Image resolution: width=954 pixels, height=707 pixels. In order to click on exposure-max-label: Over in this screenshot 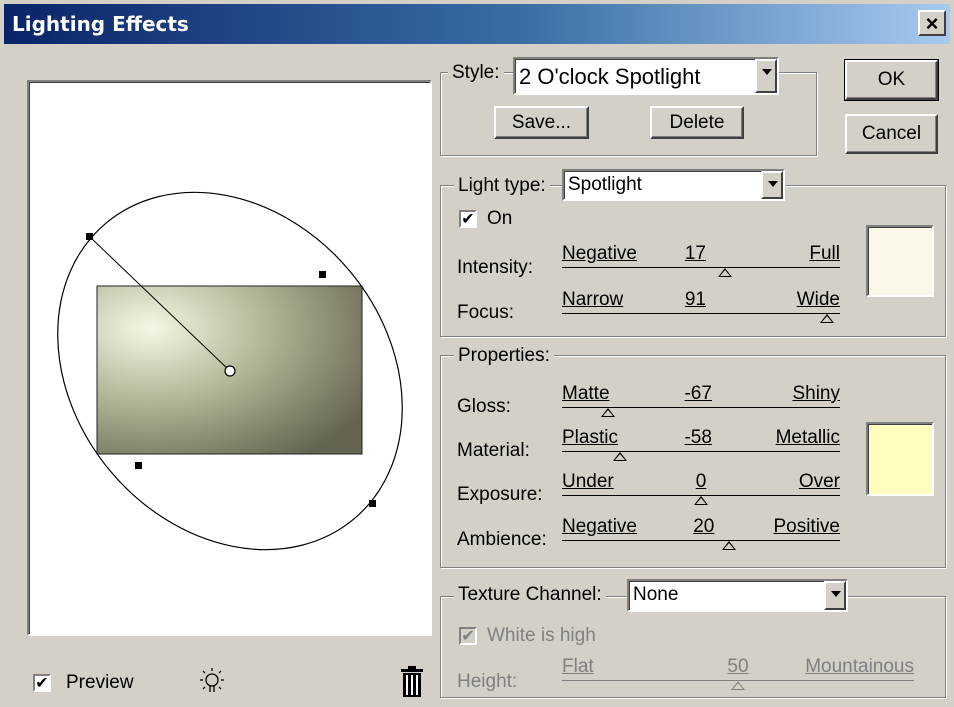, I will do `click(819, 481)`.